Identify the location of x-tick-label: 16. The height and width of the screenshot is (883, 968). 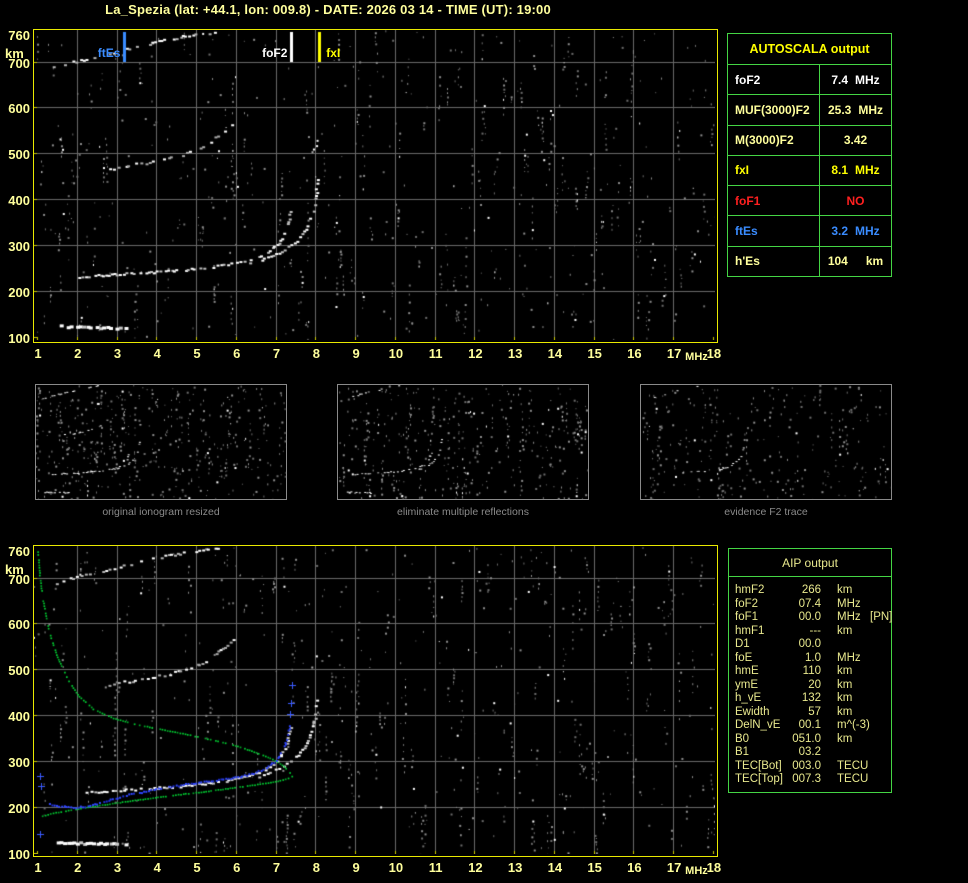
(634, 353).